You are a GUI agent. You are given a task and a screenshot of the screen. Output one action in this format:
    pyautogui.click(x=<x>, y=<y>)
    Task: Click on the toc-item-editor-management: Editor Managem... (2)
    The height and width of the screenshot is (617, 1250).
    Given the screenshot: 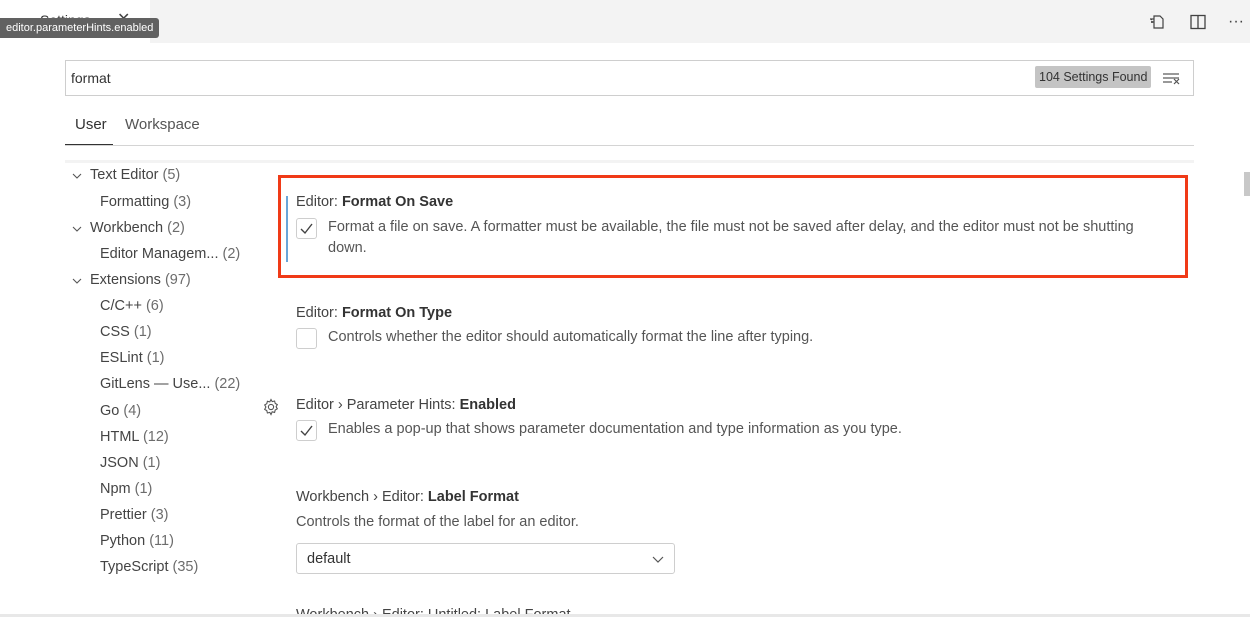 What is the action you would take?
    pyautogui.click(x=170, y=254)
    